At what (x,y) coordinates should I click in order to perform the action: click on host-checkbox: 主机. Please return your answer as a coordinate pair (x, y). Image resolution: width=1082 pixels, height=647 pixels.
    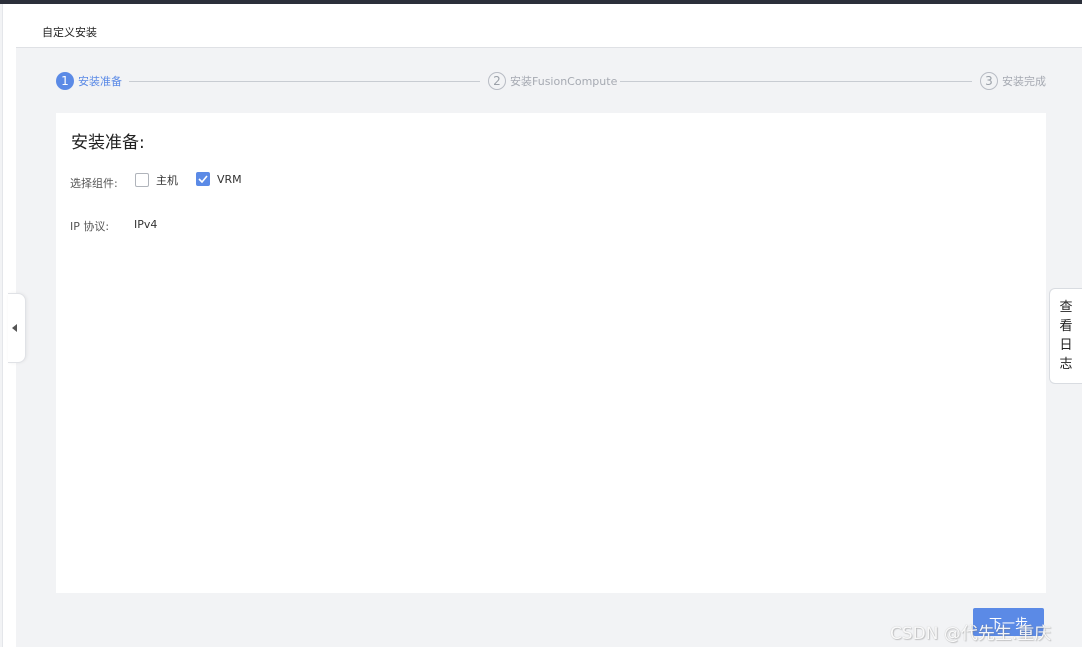
    Looking at the image, I should click on (156, 180).